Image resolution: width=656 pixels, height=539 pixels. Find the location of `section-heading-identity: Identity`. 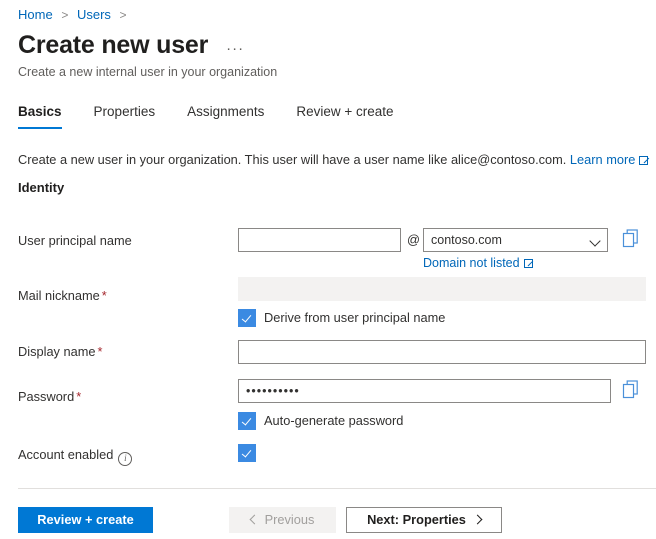

section-heading-identity: Identity is located at coordinates (41, 187).